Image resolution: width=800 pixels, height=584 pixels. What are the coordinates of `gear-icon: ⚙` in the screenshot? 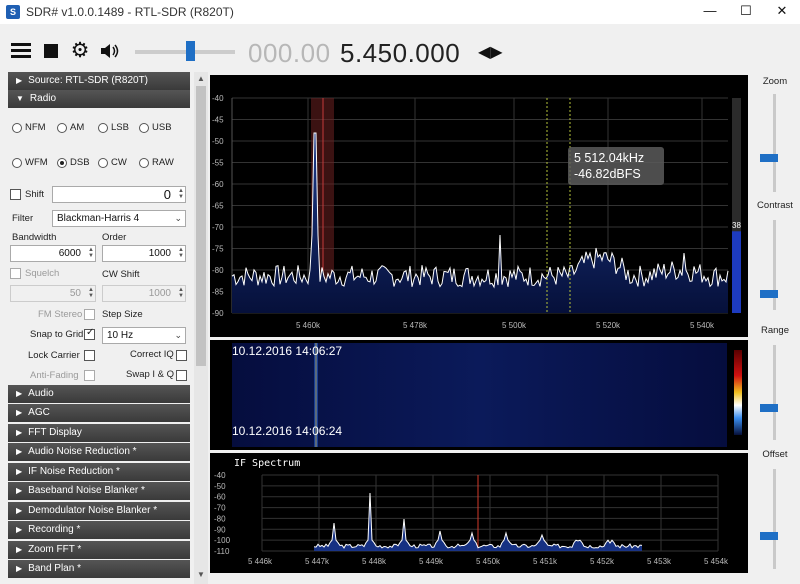 It's located at (80, 51).